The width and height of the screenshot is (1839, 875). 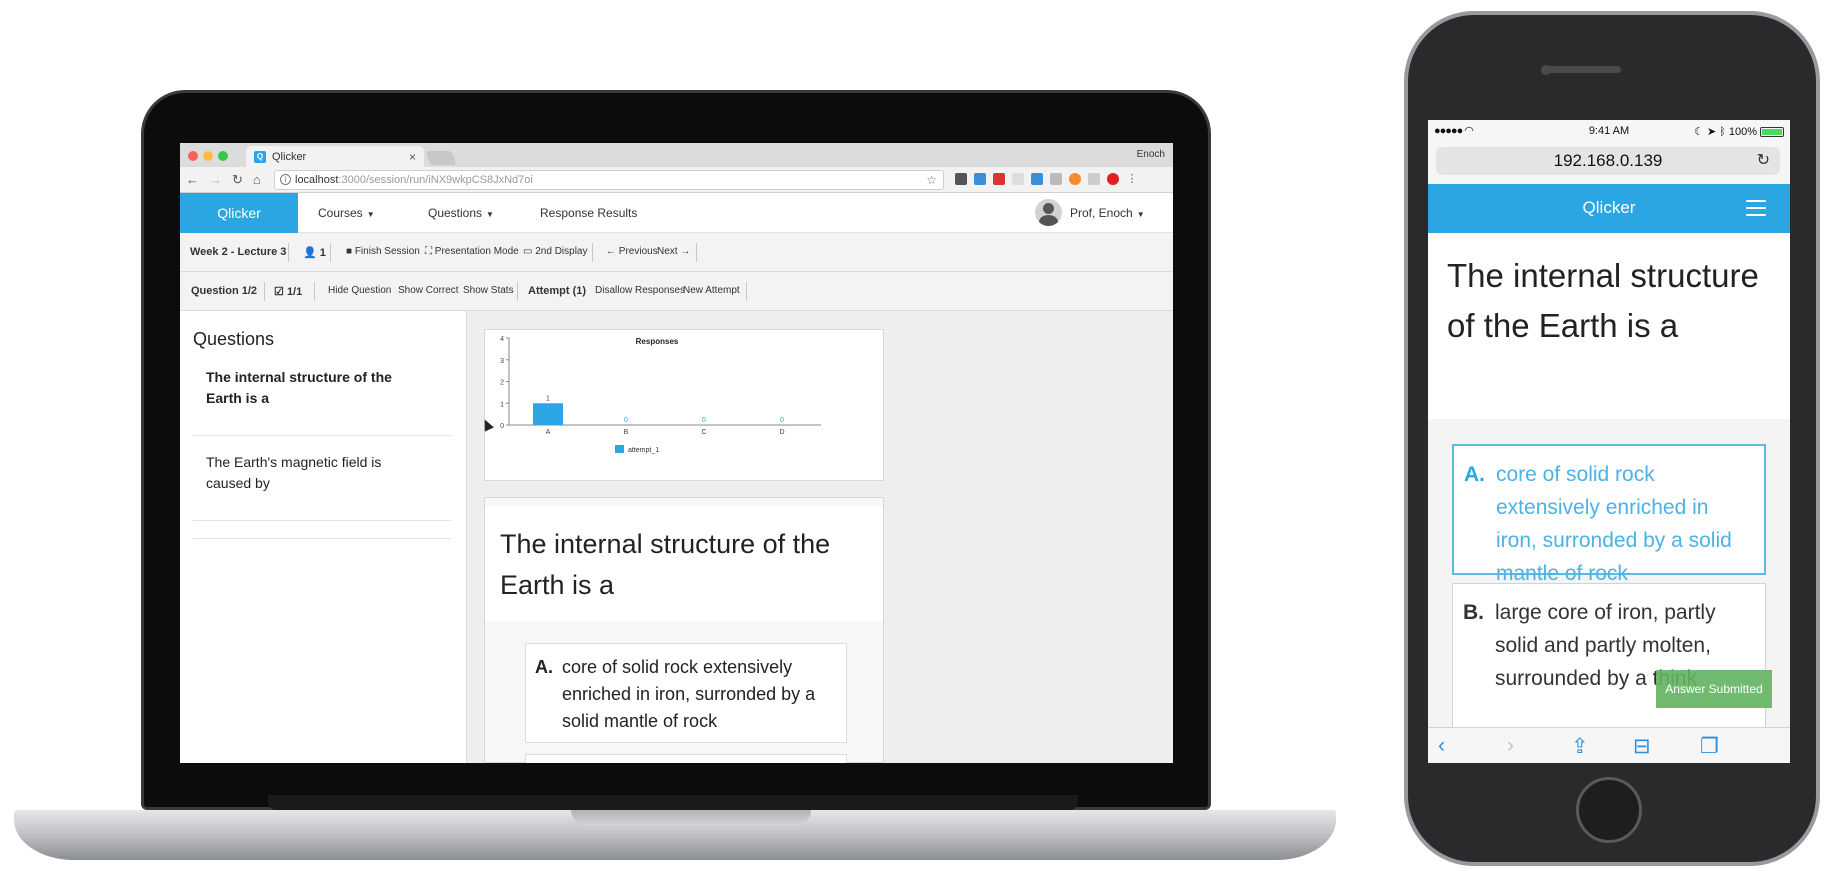 I want to click on docs-extension-icon, so click(x=1037, y=179).